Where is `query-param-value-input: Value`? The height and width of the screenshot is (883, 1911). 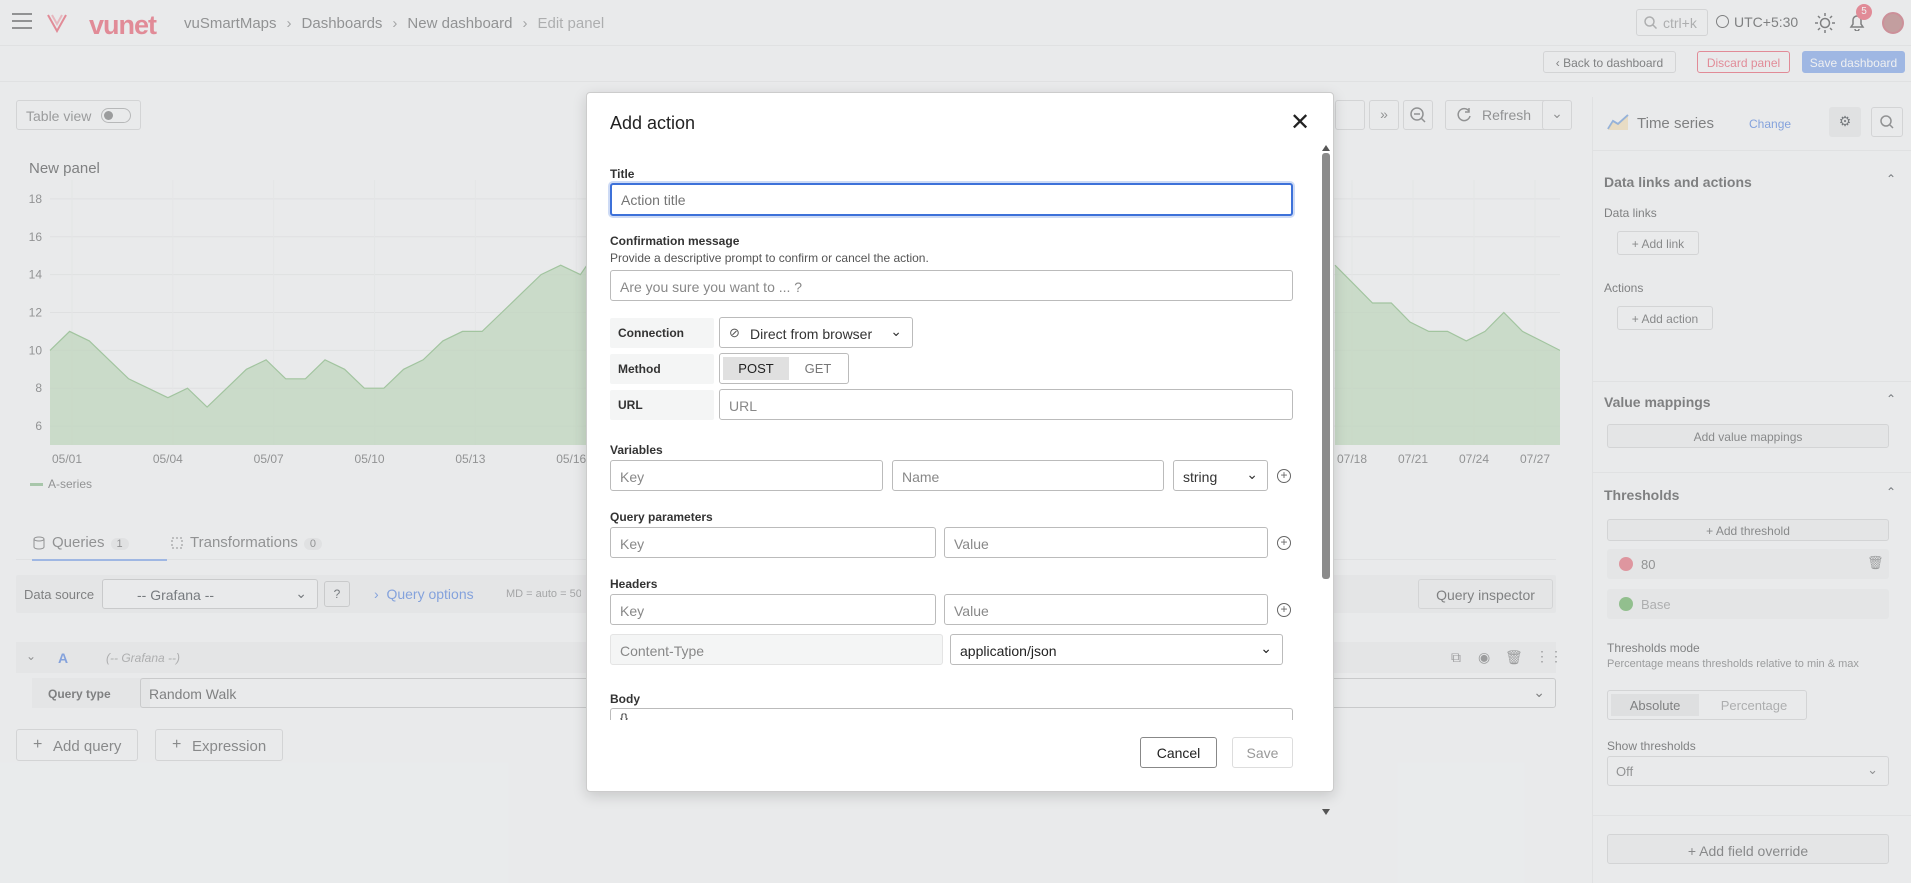
query-param-value-input: Value is located at coordinates (1106, 542).